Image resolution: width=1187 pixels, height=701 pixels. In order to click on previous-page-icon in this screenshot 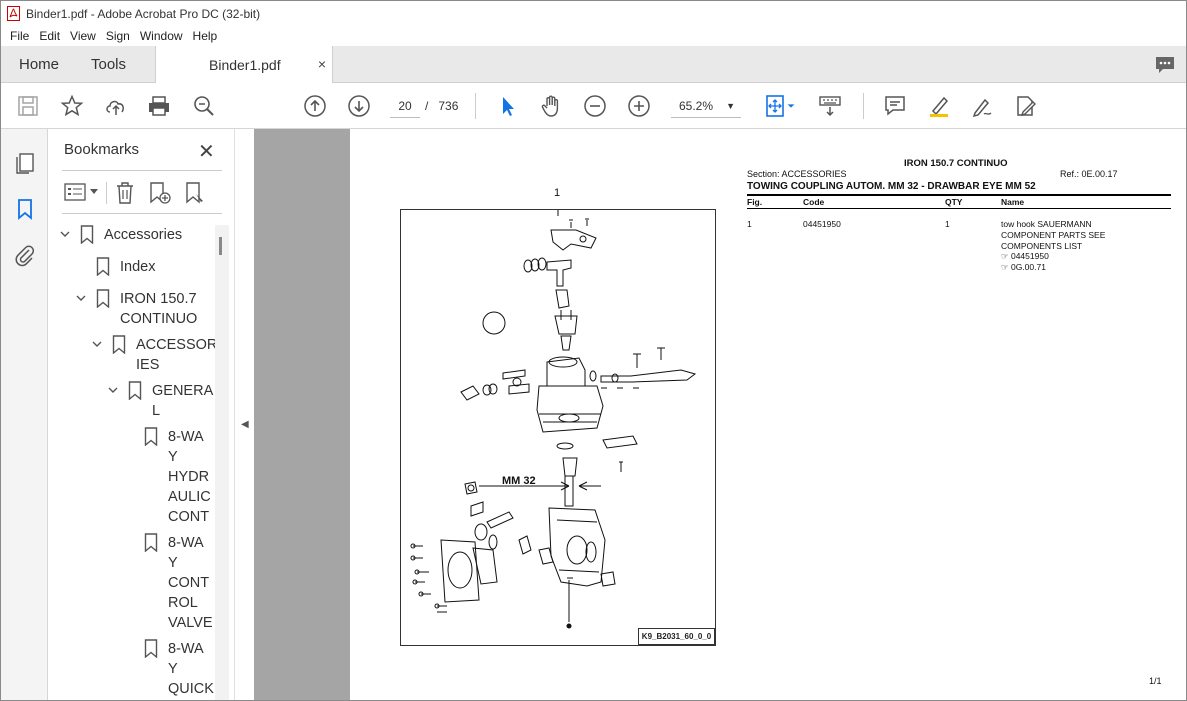, I will do `click(315, 106)`.